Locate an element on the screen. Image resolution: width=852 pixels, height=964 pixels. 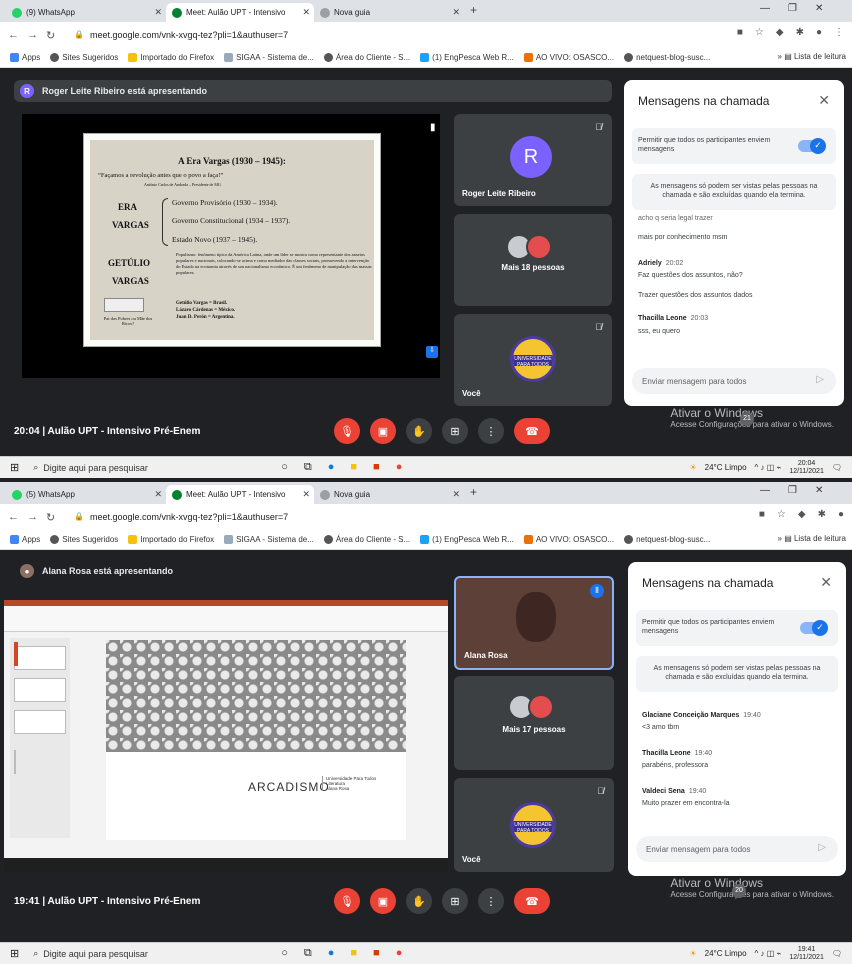
taskbar-search: ⌕ Digite aqui para pesquisar is located at coordinates (133, 953).